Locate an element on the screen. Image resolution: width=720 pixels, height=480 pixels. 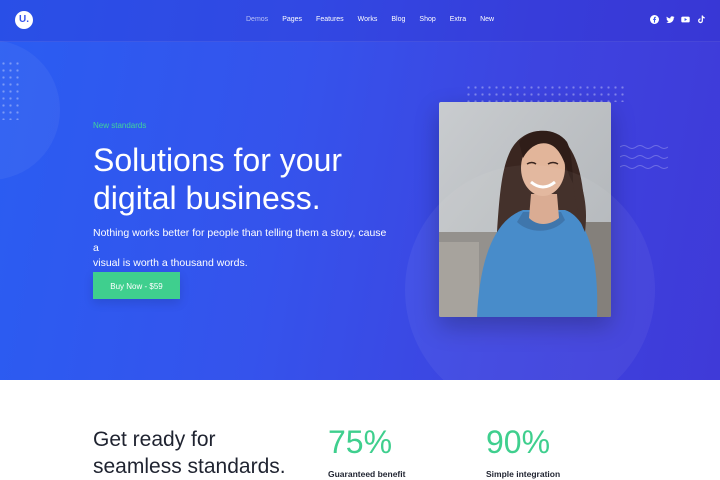
hero-photo is located at coordinates (525, 209).